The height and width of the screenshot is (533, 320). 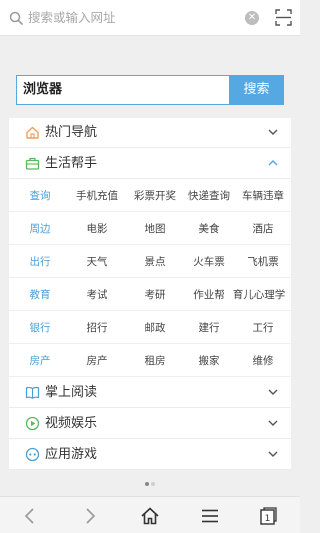 I want to click on category-realestate: 房产, so click(x=40, y=361).